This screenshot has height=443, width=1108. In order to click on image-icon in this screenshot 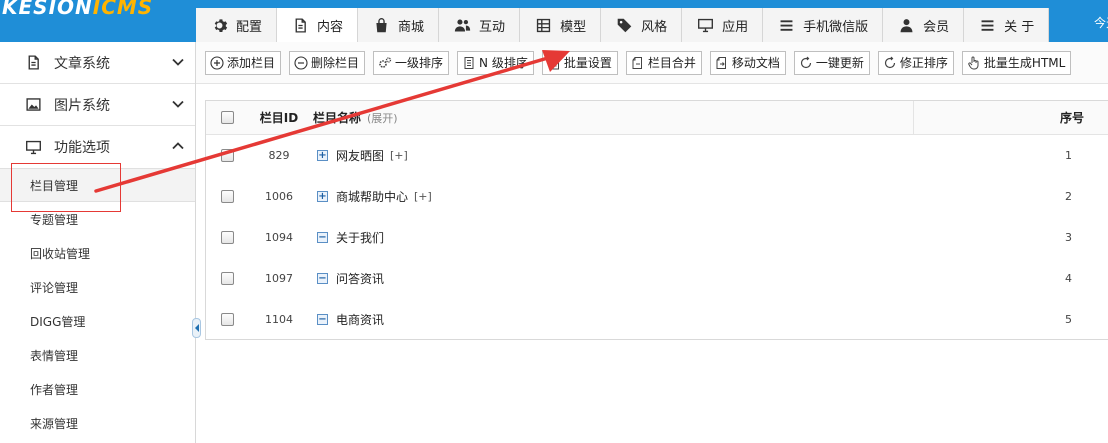, I will do `click(33, 105)`.